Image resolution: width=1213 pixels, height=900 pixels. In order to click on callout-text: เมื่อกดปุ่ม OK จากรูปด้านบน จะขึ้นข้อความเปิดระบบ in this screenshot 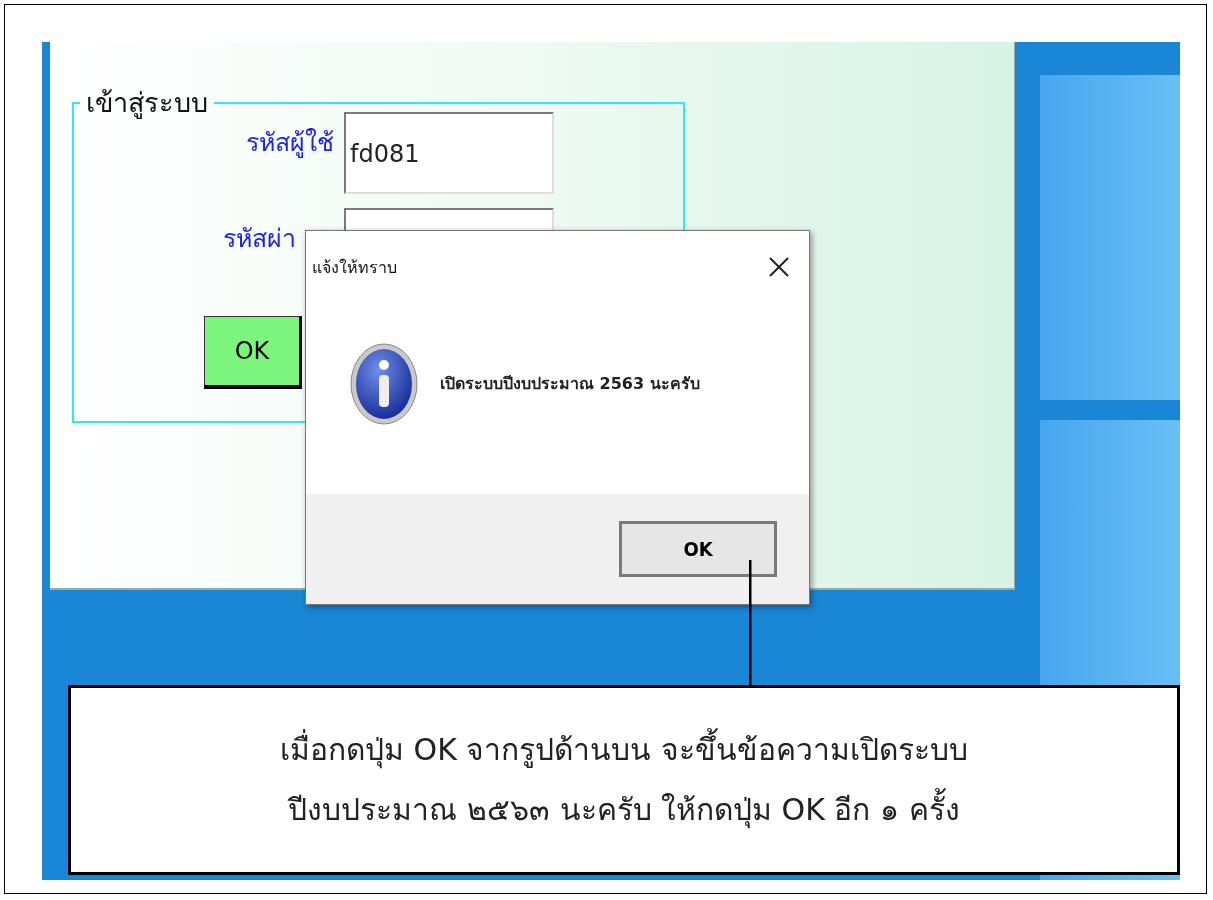, I will do `click(624, 750)`.